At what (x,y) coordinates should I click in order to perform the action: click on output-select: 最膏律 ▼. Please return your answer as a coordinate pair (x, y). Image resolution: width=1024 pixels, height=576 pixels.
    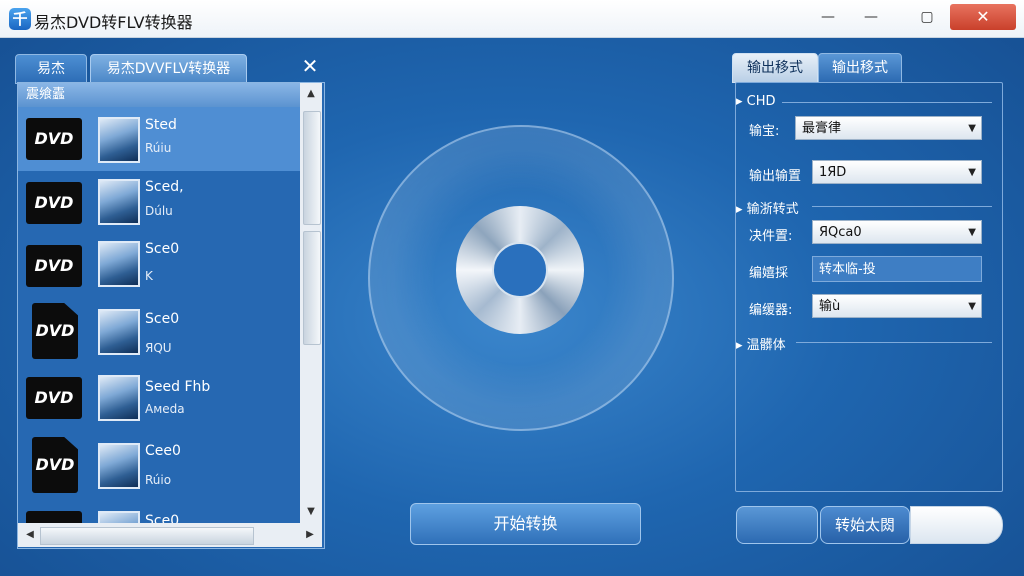
    Looking at the image, I should click on (888, 128).